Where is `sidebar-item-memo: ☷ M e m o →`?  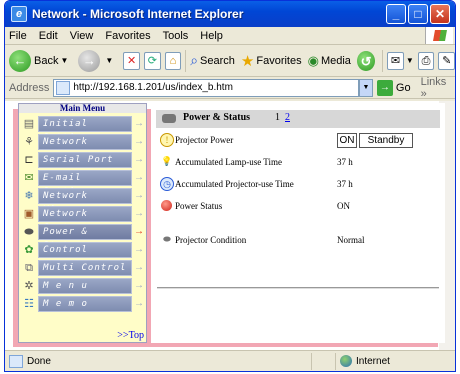
sidebar-item-memo: ☷ M e m o → is located at coordinates (83, 304).